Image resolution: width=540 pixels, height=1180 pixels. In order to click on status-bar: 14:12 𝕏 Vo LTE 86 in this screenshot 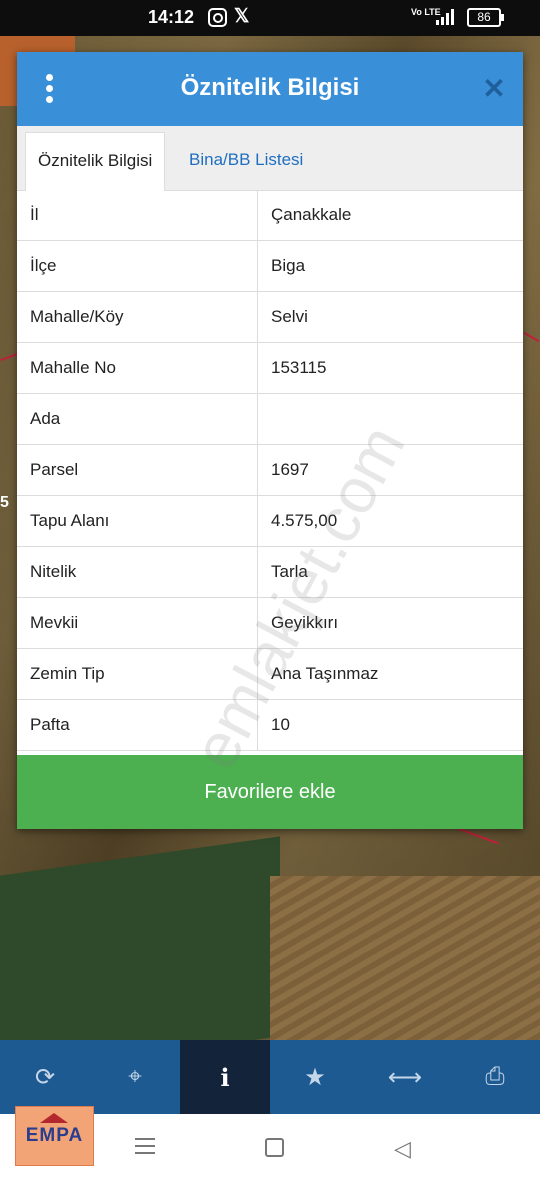, I will do `click(270, 18)`.